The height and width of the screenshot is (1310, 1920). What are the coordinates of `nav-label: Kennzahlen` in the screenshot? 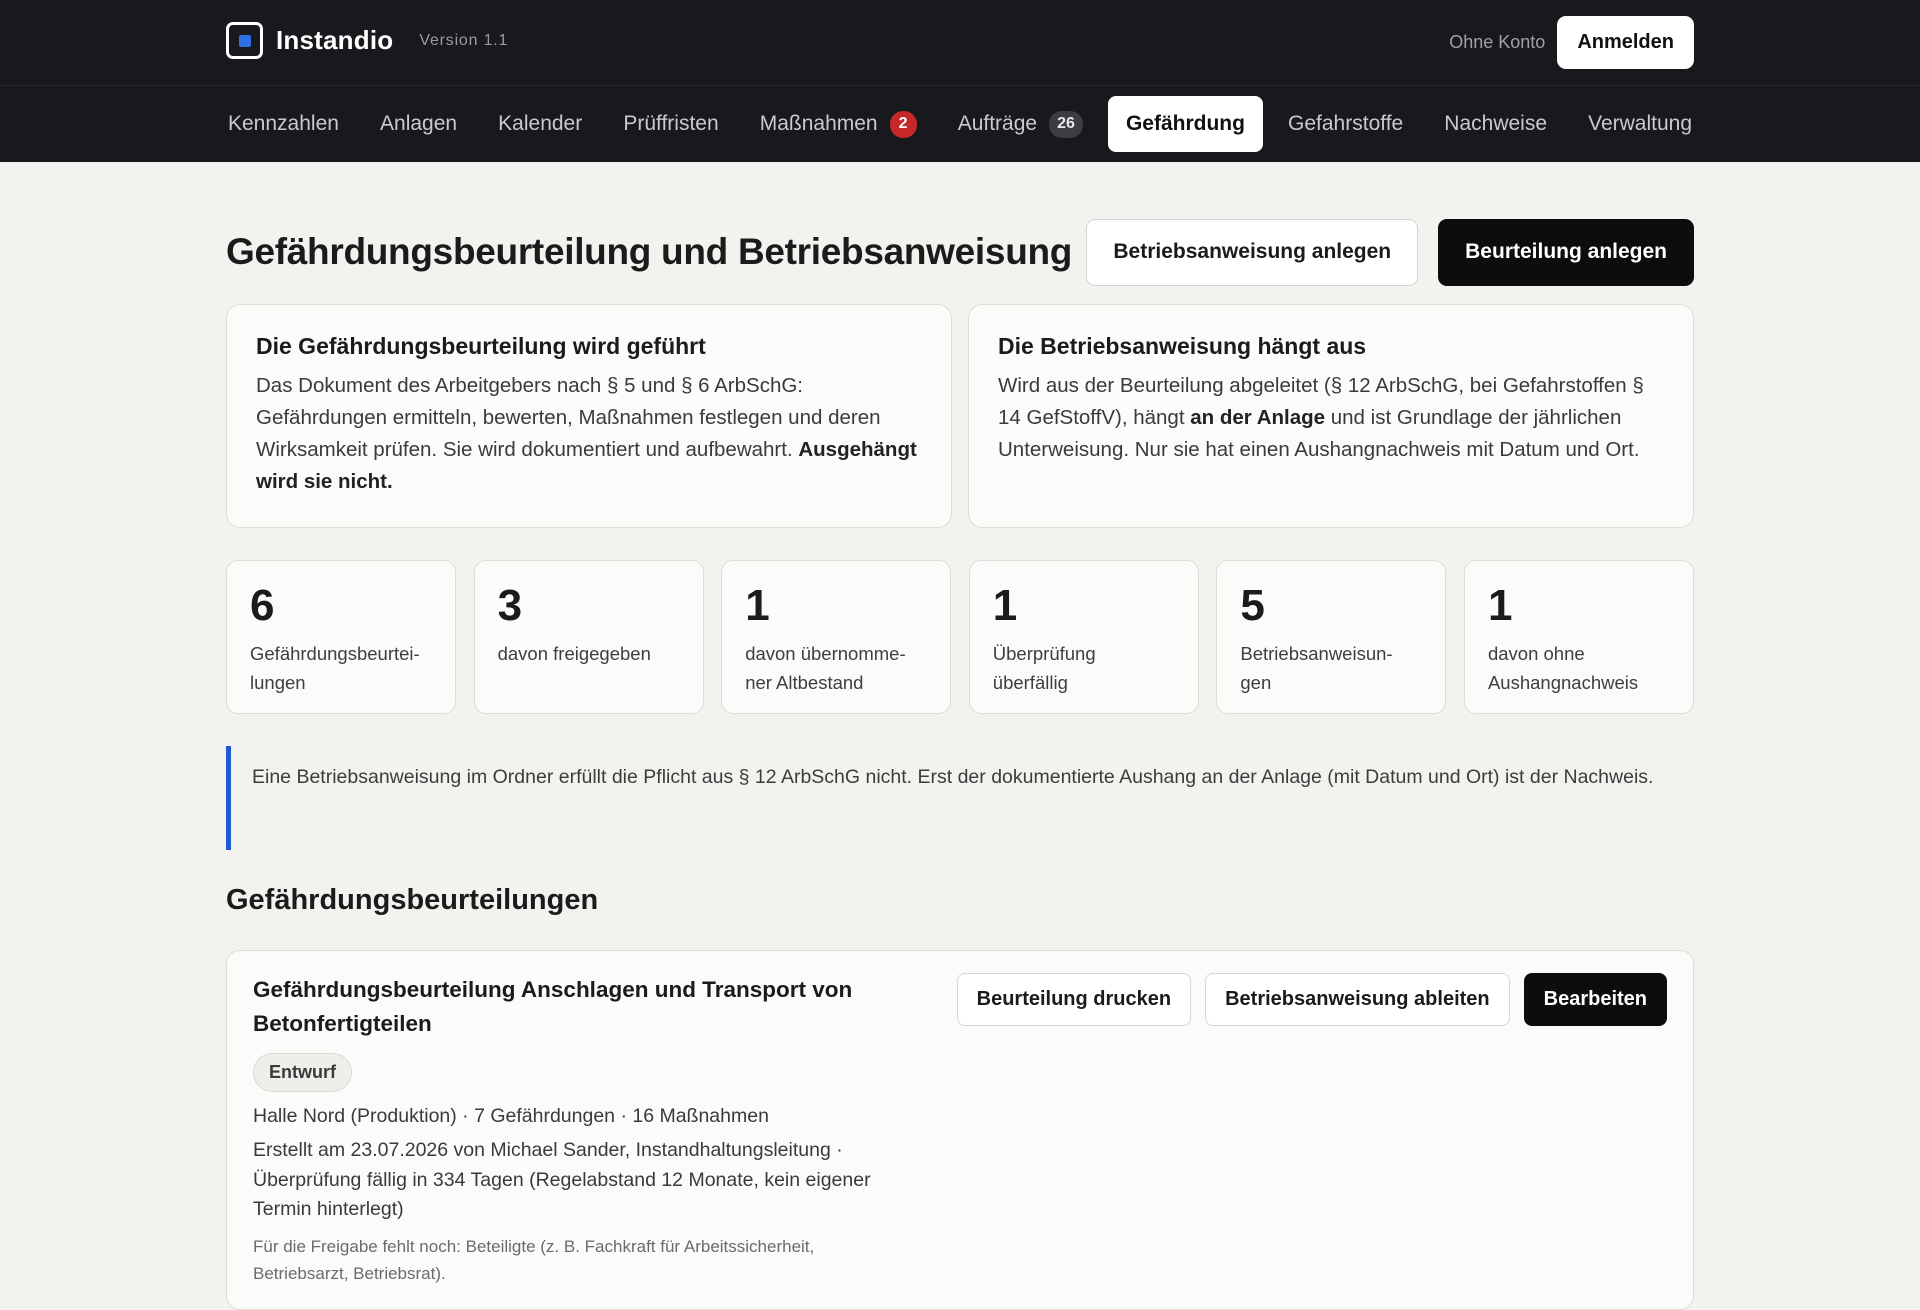 It's located at (283, 123).